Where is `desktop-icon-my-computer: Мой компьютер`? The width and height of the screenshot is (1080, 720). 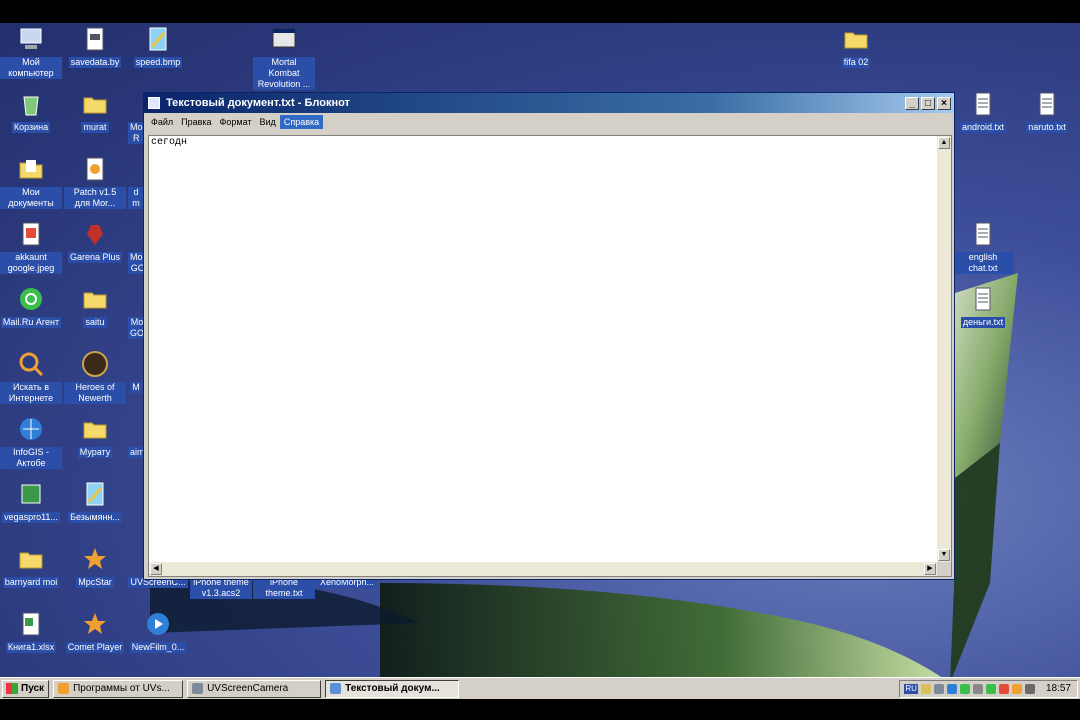 desktop-icon-my-computer: Мой компьютер is located at coordinates (31, 52).